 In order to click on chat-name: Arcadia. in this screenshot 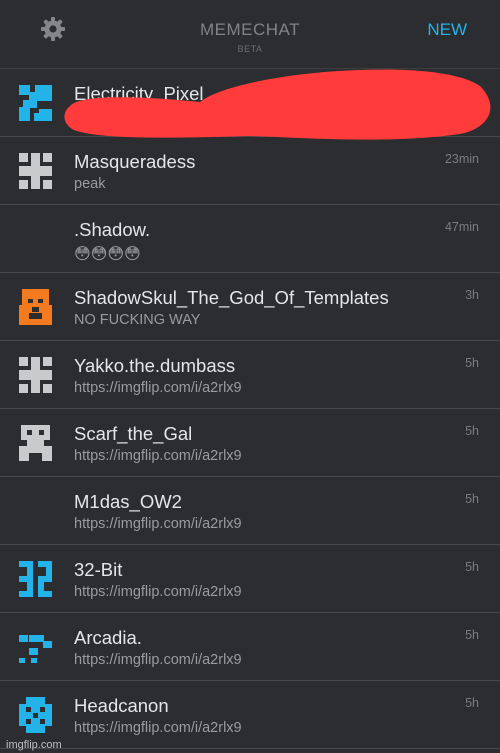, I will do `click(108, 637)`.